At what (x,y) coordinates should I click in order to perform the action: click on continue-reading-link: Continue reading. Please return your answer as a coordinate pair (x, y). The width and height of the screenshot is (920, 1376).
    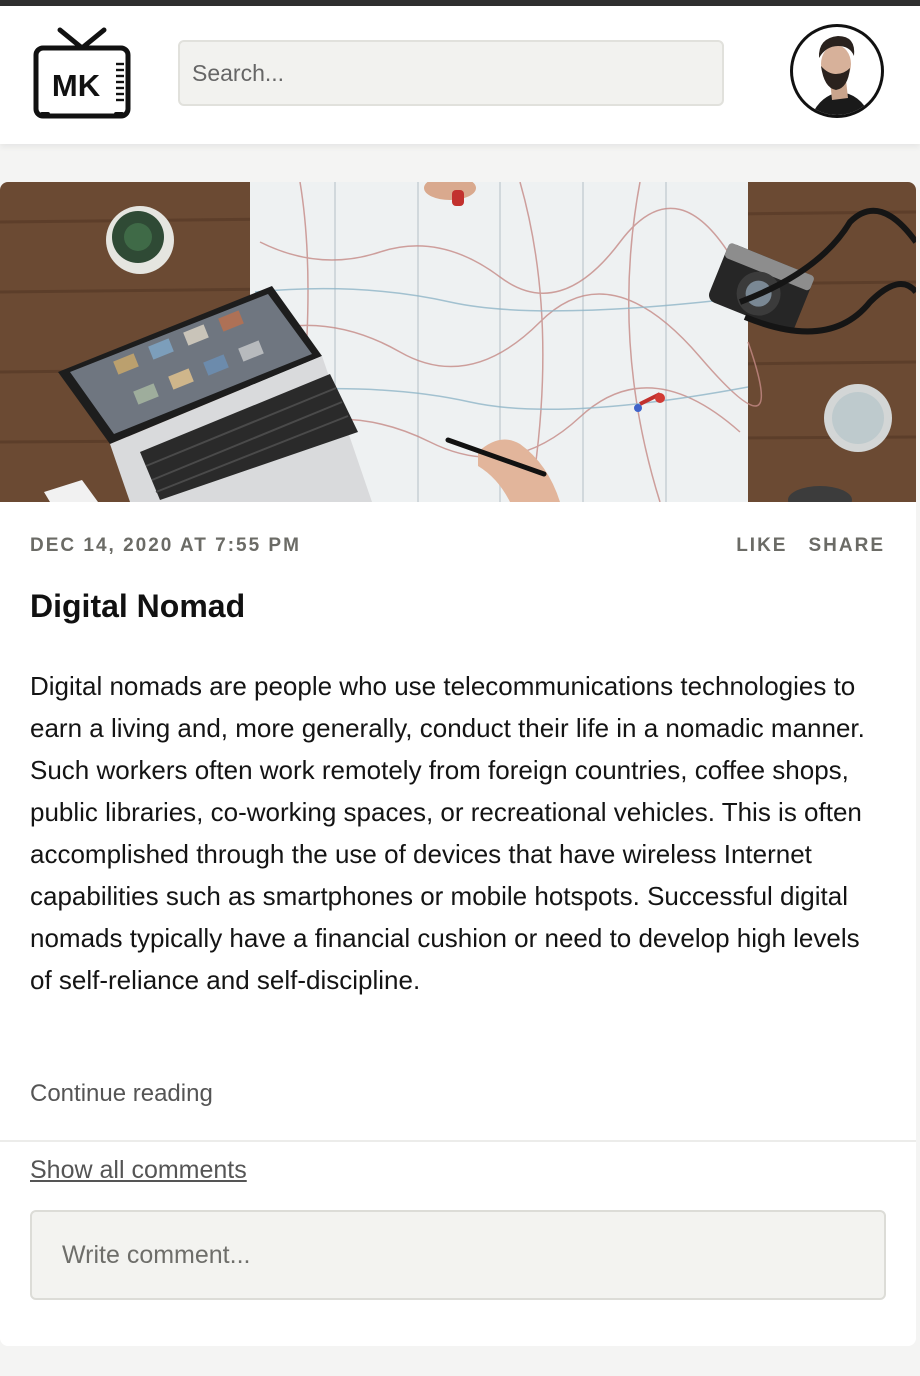
    Looking at the image, I should click on (121, 1094).